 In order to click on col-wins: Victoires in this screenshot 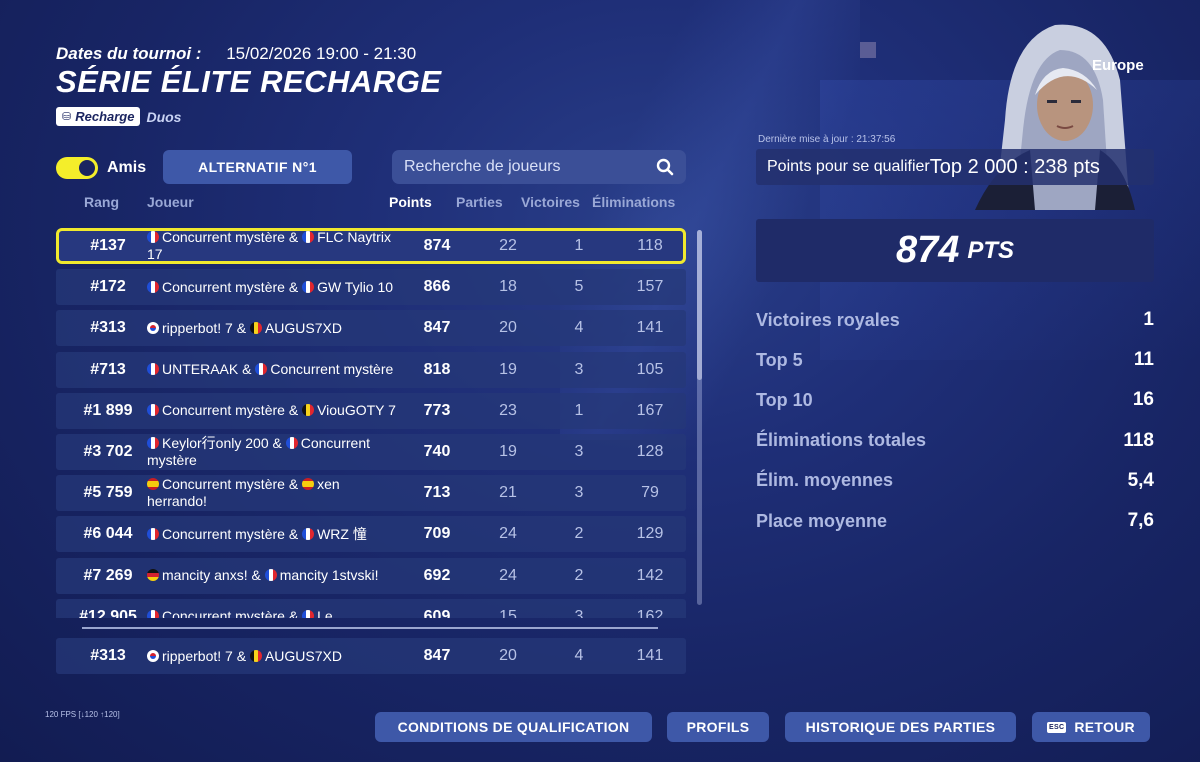, I will do `click(550, 202)`.